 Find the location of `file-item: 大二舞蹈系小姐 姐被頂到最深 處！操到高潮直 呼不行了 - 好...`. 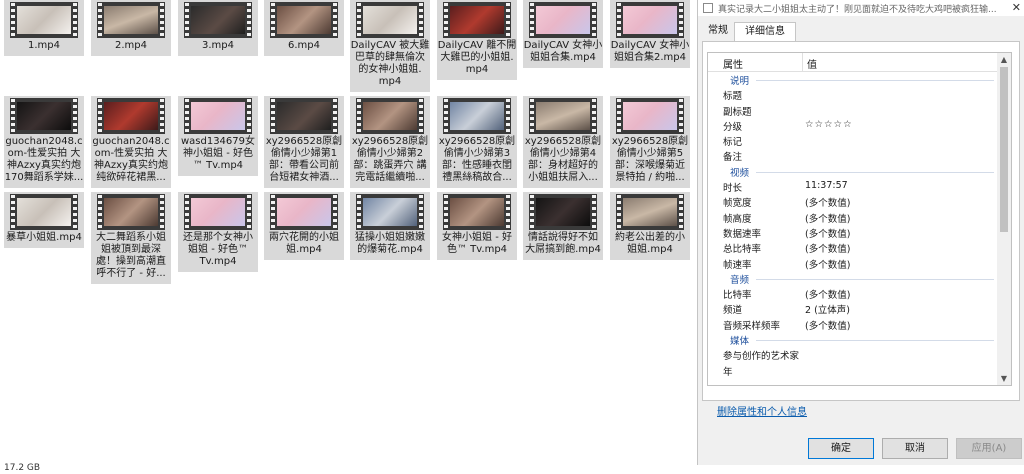

file-item: 大二舞蹈系小姐 姐被頂到最深 處！操到高潮直 呼不行了 - 好... is located at coordinates (131, 238).